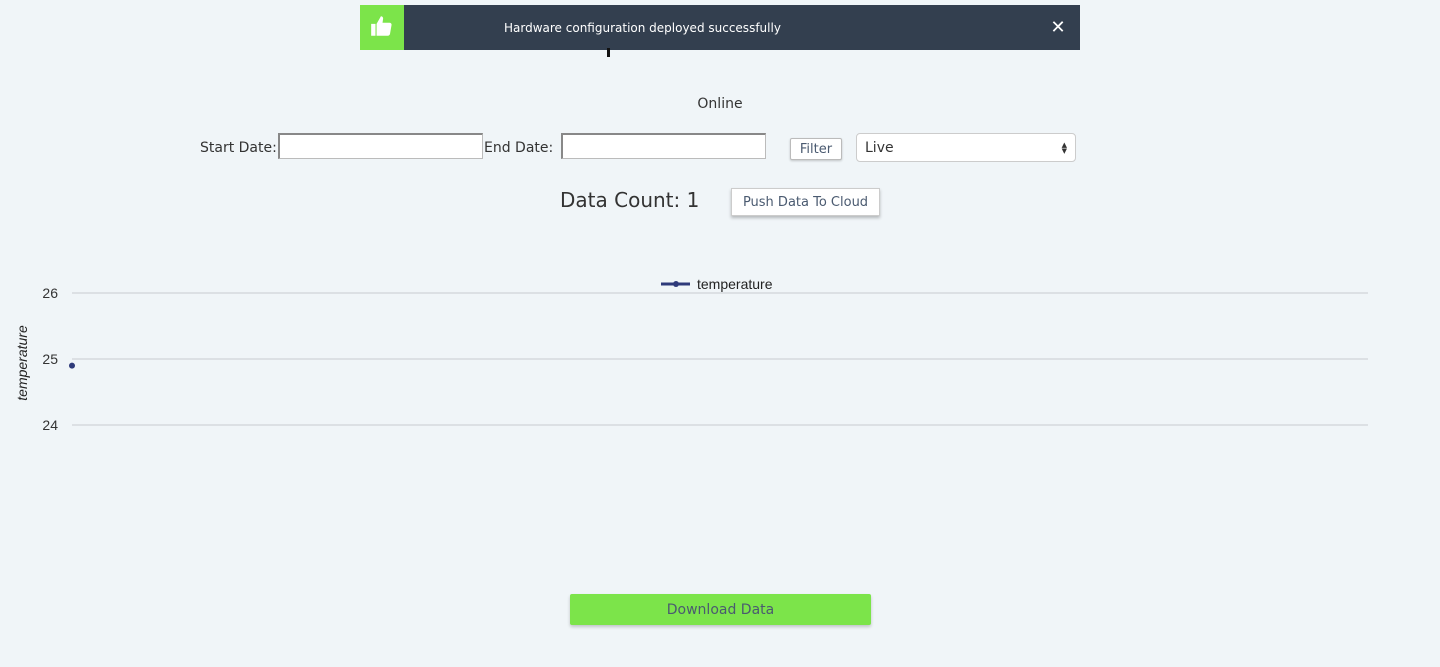  What do you see at coordinates (50, 293) in the screenshot?
I see `y-tick-label: 26` at bounding box center [50, 293].